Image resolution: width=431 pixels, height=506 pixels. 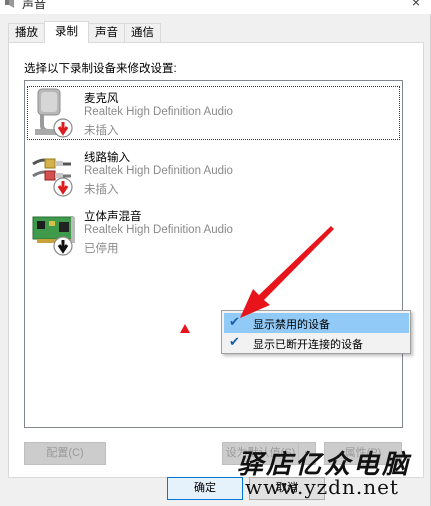 What do you see at coordinates (185, 328) in the screenshot?
I see `annotation-triangle` at bounding box center [185, 328].